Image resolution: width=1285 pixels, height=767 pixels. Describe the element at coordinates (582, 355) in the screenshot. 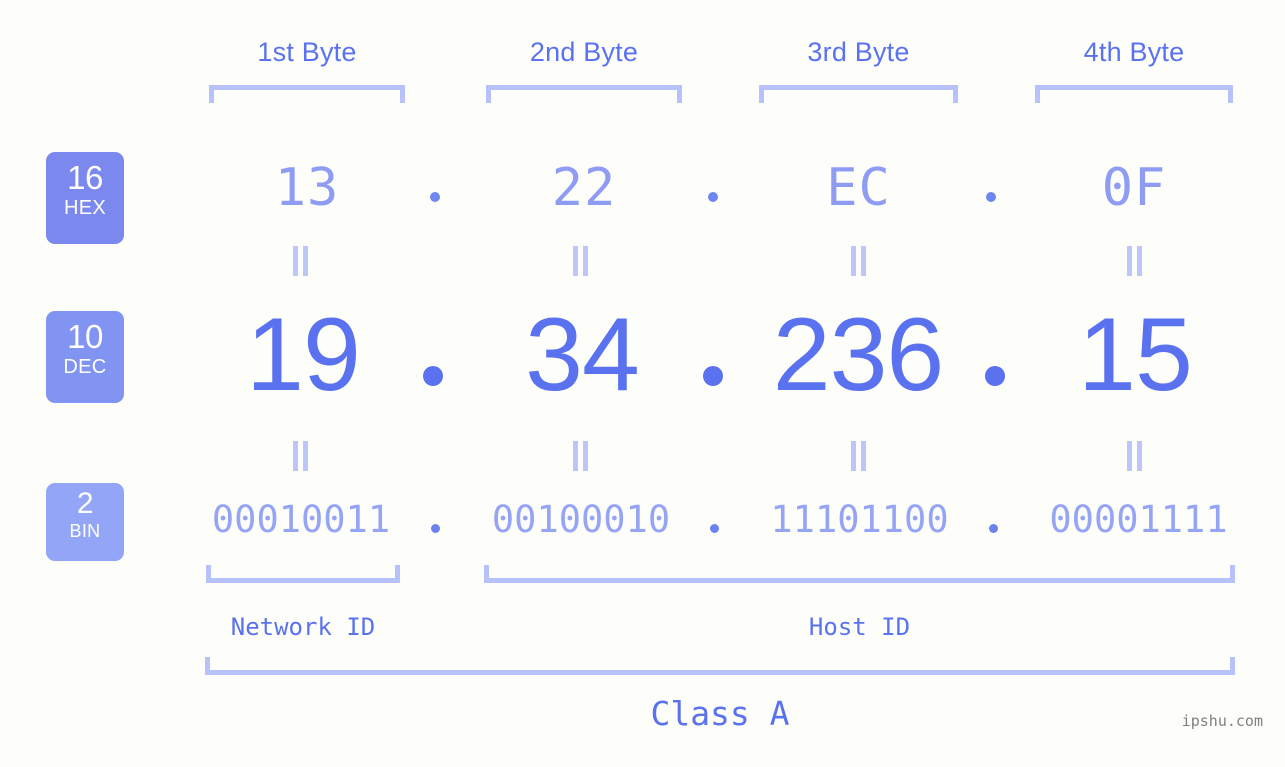

I see `dec-octet-2: 34` at that location.